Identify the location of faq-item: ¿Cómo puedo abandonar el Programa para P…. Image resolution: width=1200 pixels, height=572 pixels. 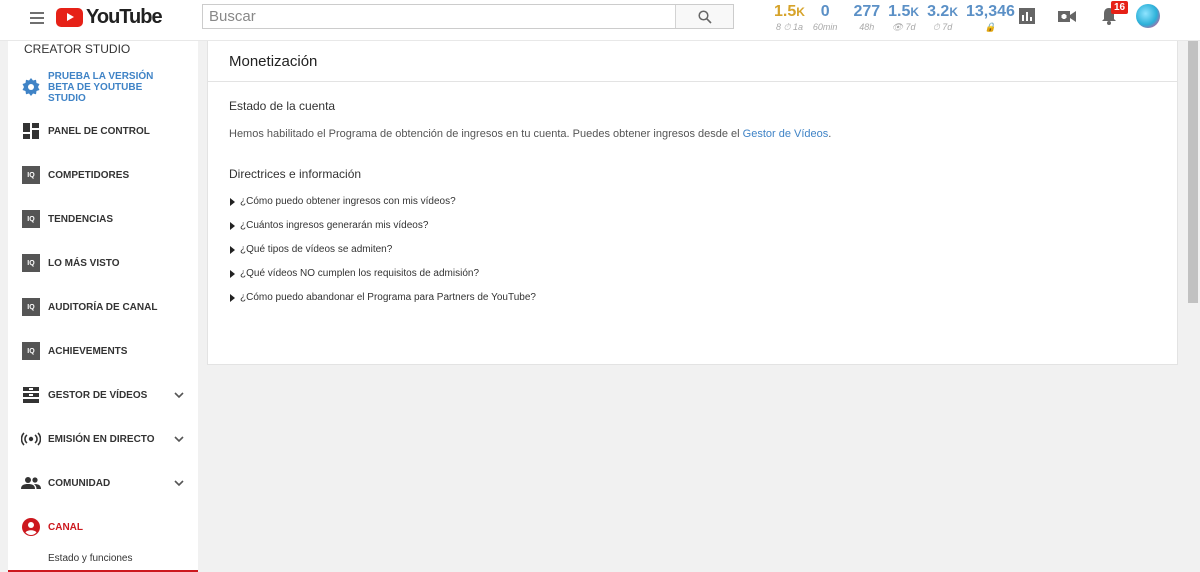
(383, 297).